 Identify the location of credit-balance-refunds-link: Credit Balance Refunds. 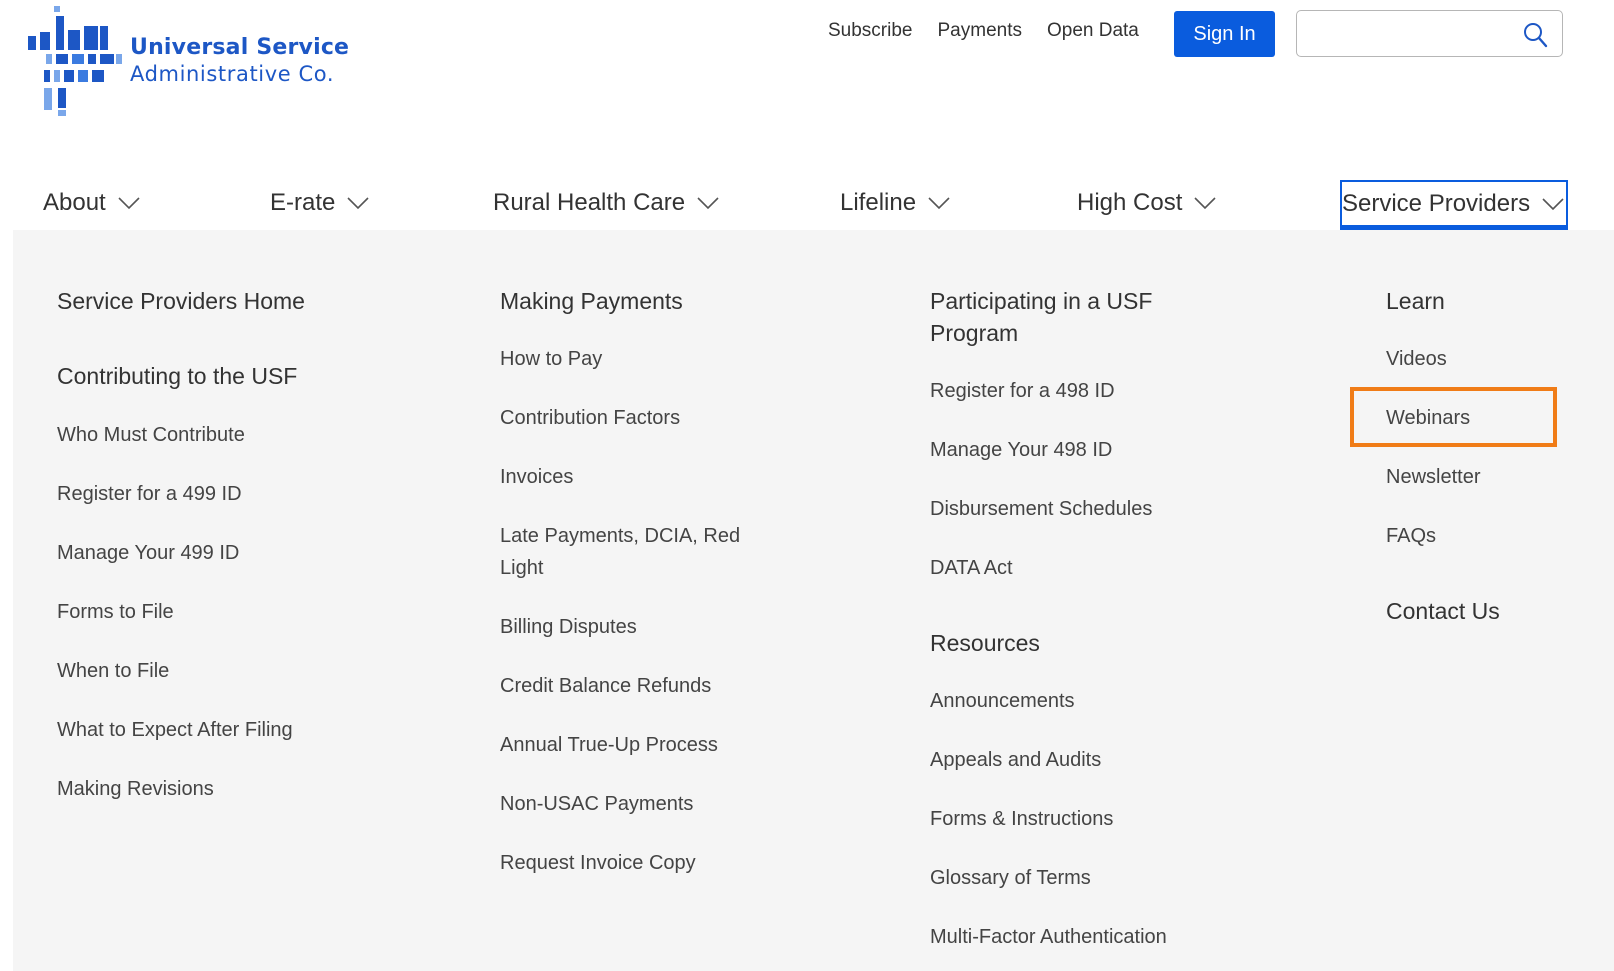
(605, 686).